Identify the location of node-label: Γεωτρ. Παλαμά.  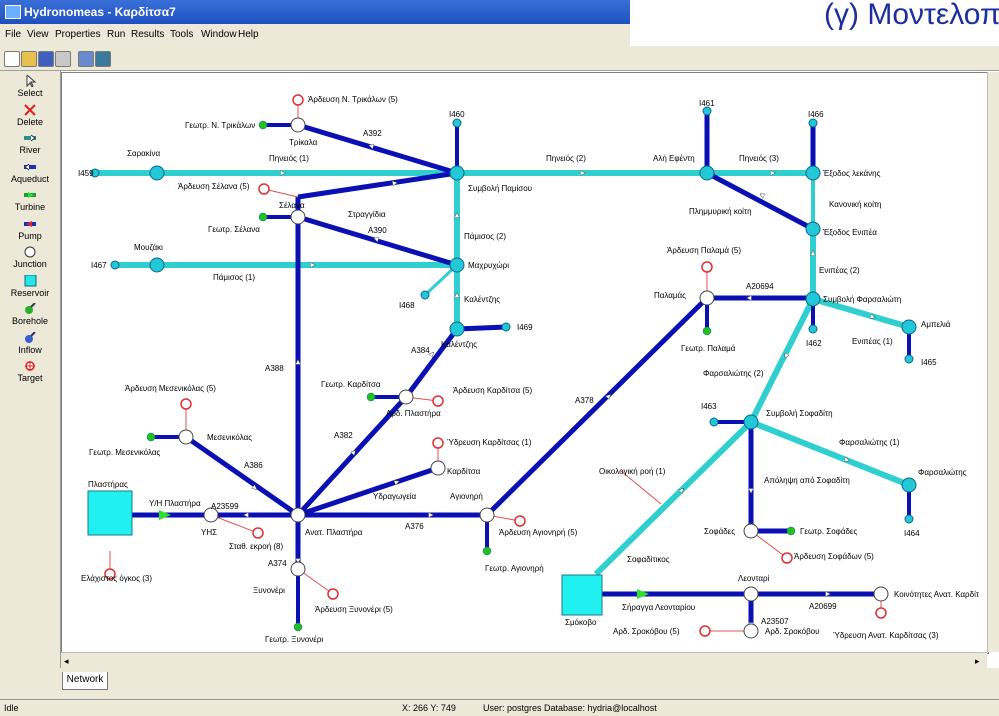
(708, 348).